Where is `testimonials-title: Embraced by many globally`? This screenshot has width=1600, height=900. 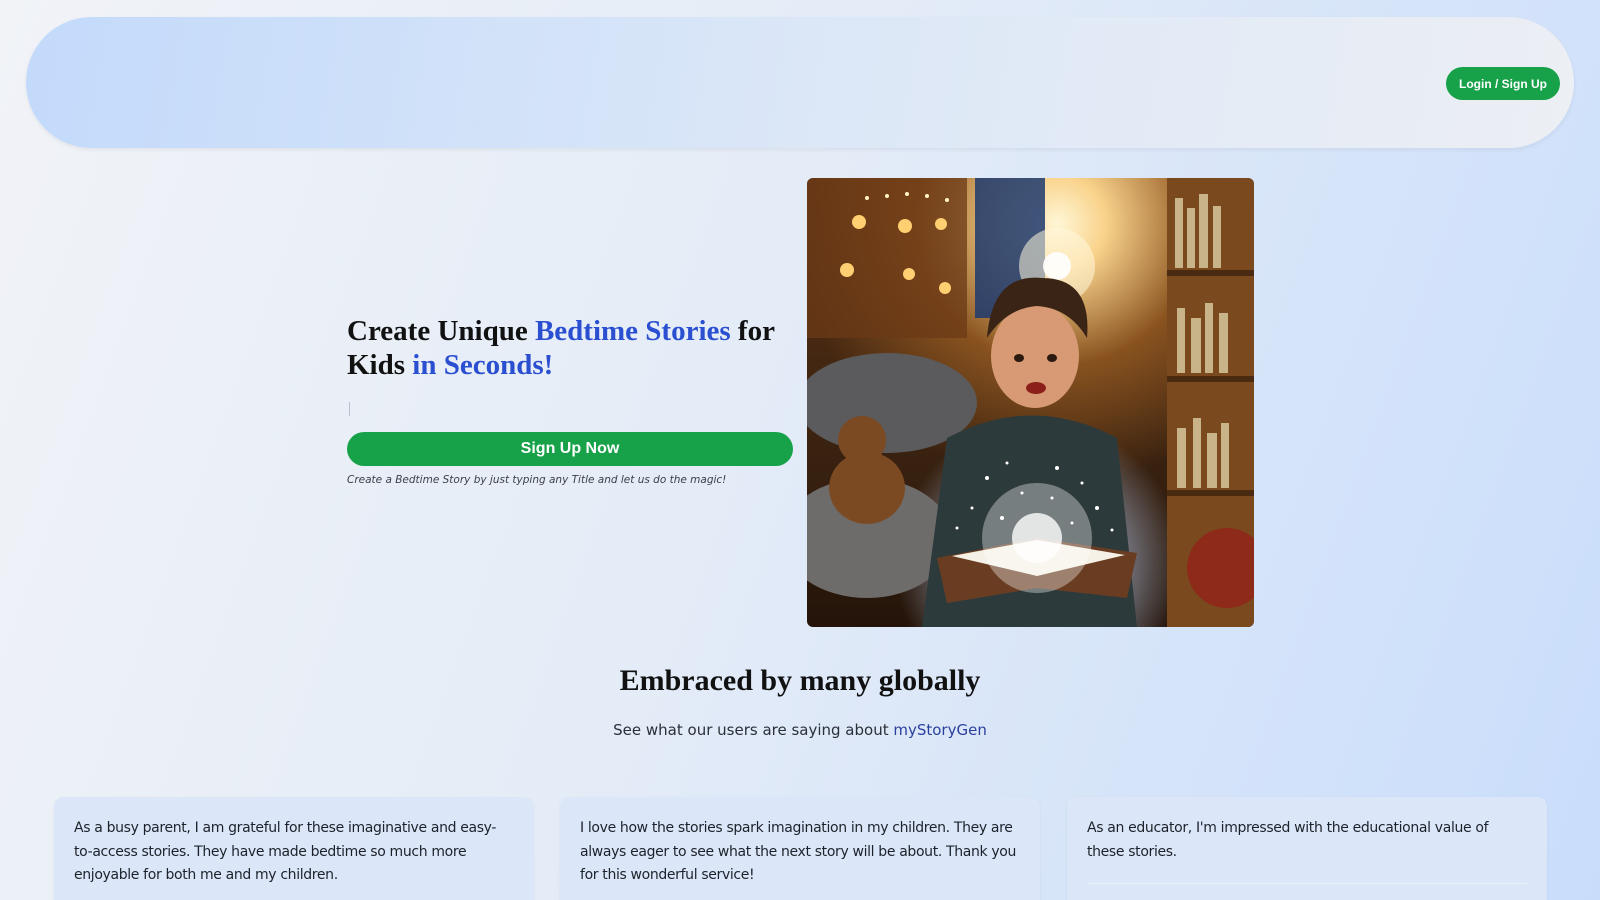 testimonials-title: Embraced by many globally is located at coordinates (800, 680).